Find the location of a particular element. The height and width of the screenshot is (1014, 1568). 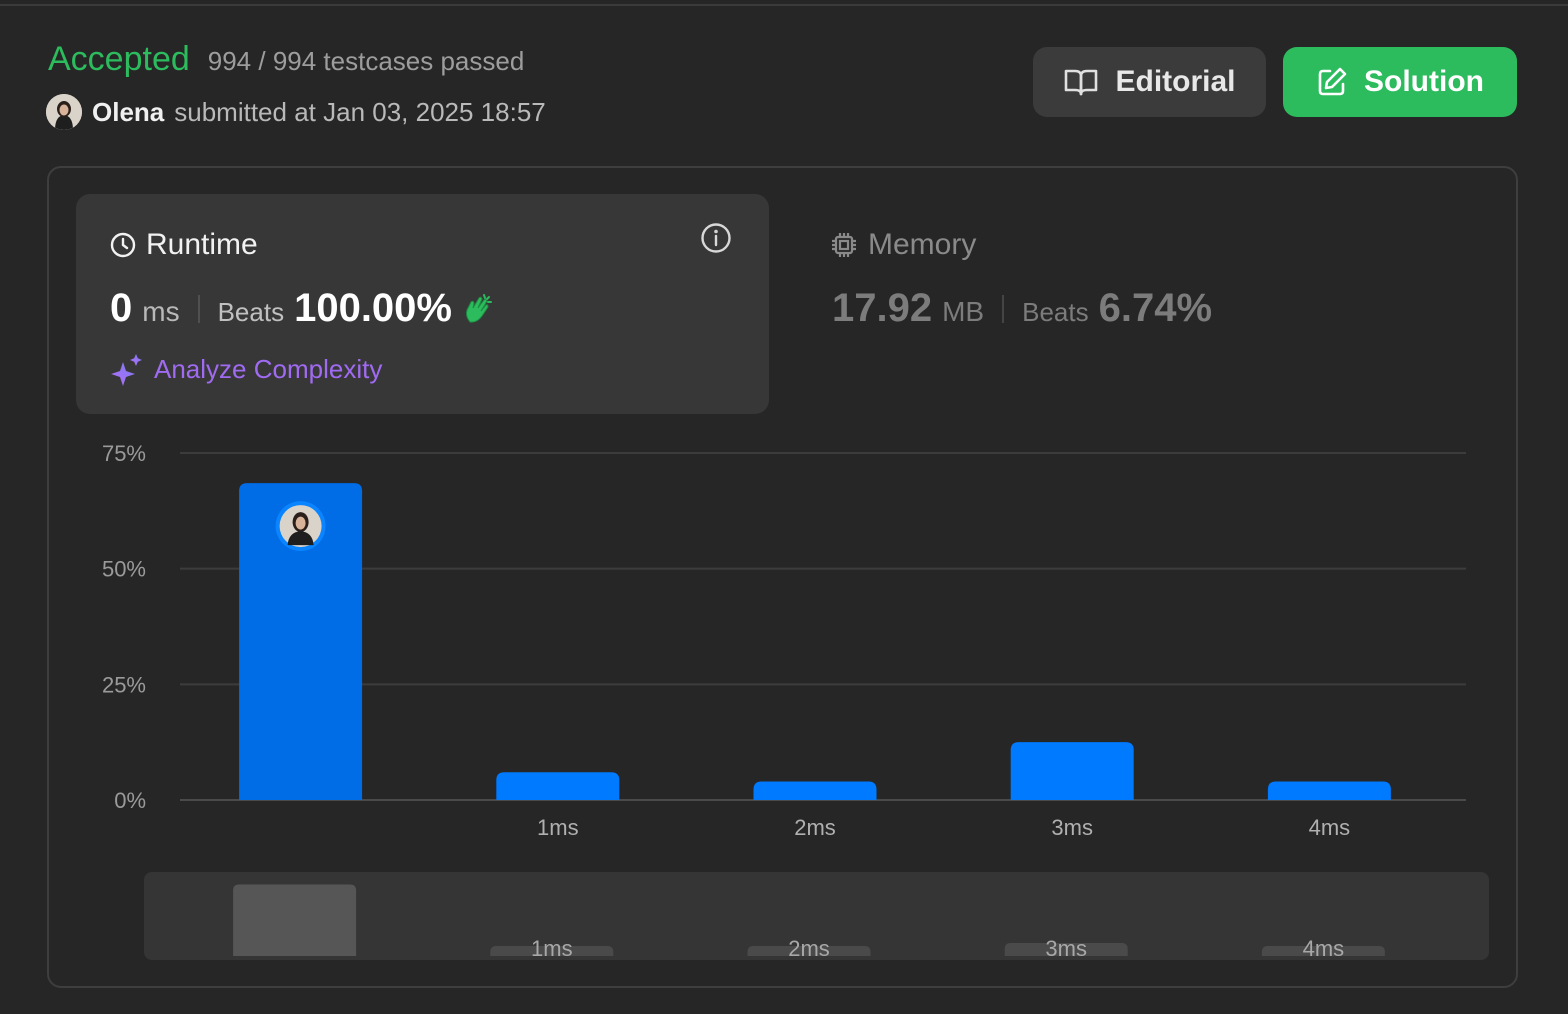

x-tick-label: 4ms is located at coordinates (1330, 827).